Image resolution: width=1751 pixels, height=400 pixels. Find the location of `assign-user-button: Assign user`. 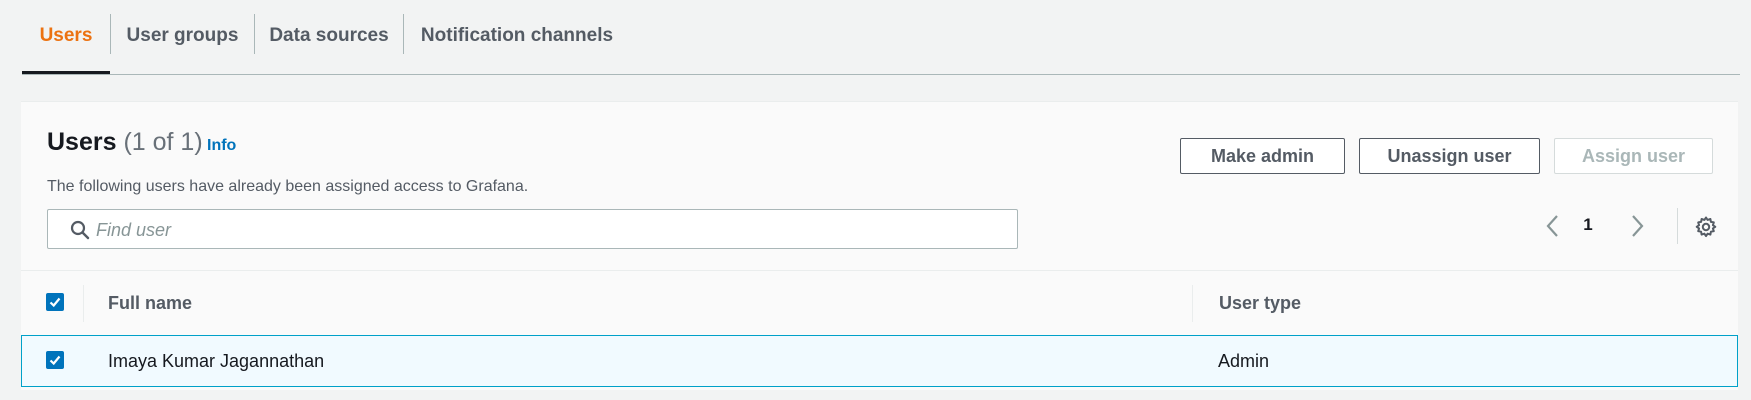

assign-user-button: Assign user is located at coordinates (1633, 156).